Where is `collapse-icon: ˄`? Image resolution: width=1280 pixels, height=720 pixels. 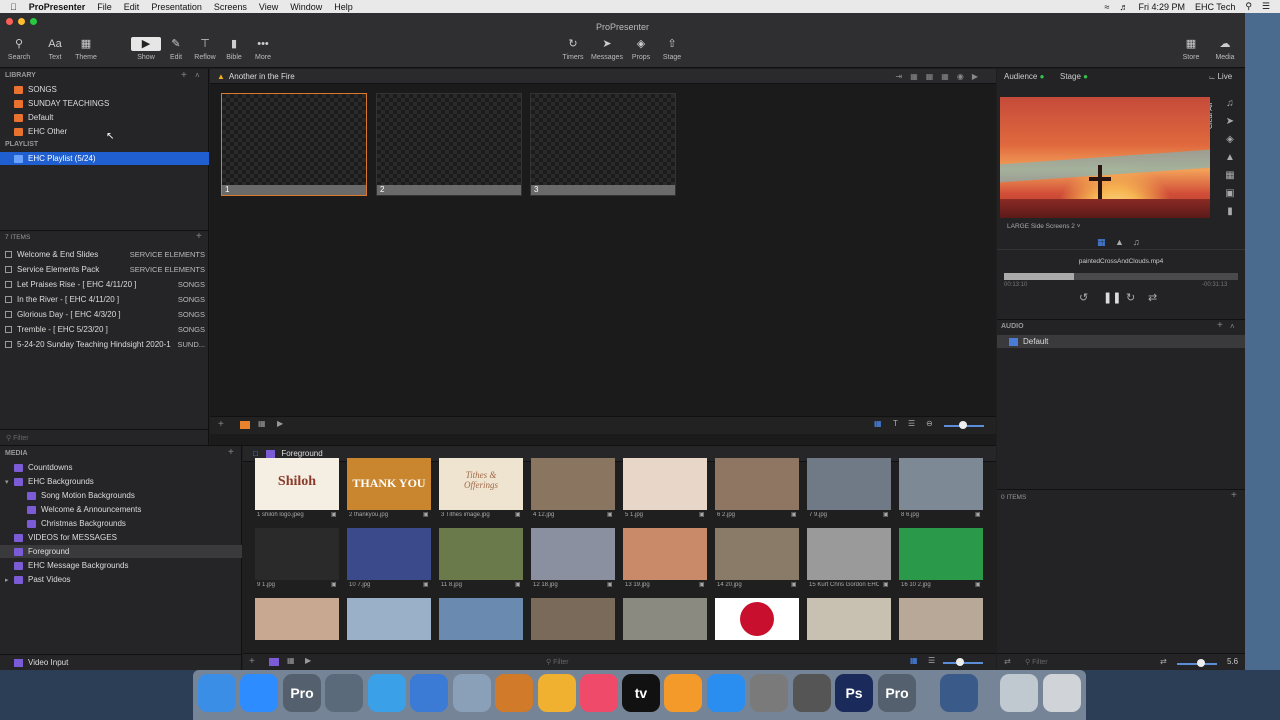 collapse-icon: ˄ is located at coordinates (1232, 326).